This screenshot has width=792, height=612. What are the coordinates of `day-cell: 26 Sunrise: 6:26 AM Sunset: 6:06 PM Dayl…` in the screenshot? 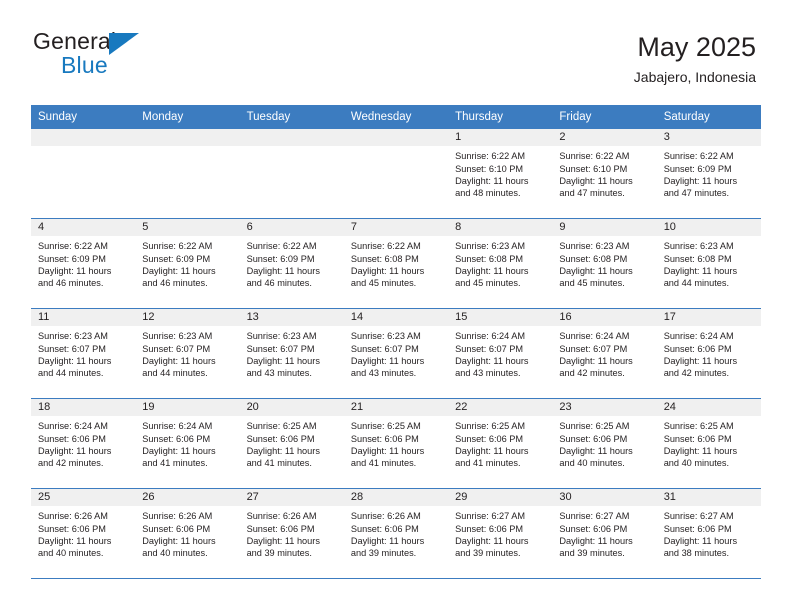 It's located at (187, 534).